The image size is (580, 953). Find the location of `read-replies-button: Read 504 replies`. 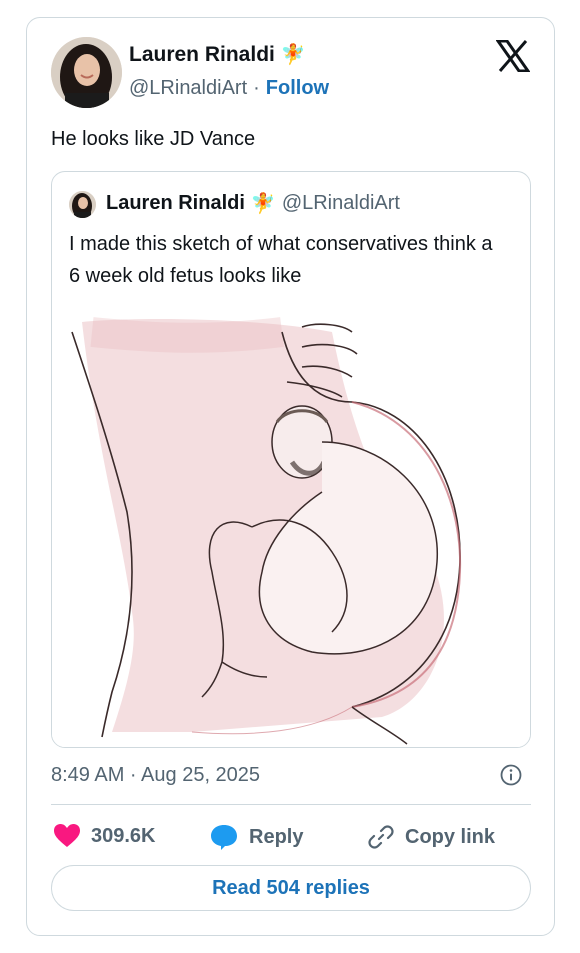

read-replies-button: Read 504 replies is located at coordinates (291, 888).